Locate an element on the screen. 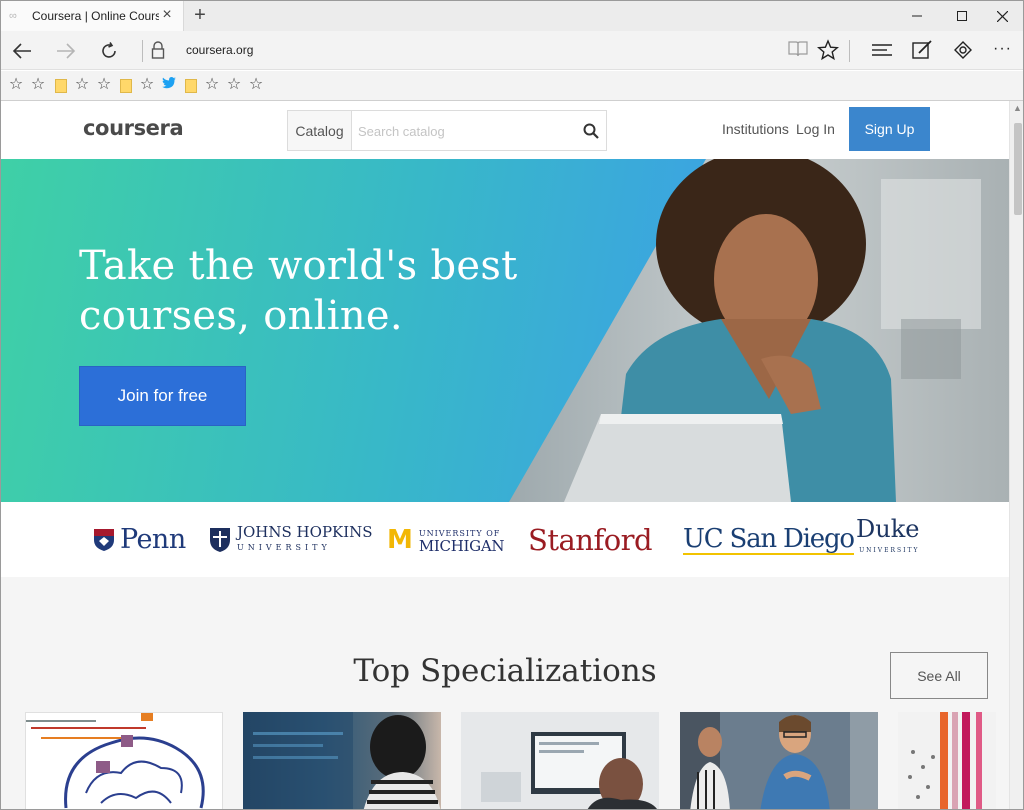  institutions-link: Institutions is located at coordinates (755, 129).